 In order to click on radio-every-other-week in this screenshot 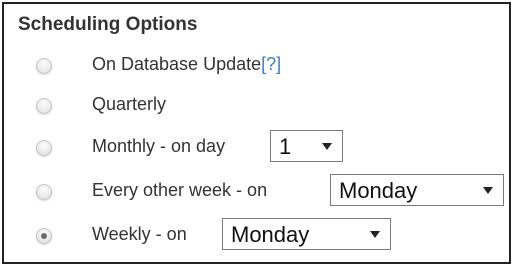, I will do `click(44, 192)`.